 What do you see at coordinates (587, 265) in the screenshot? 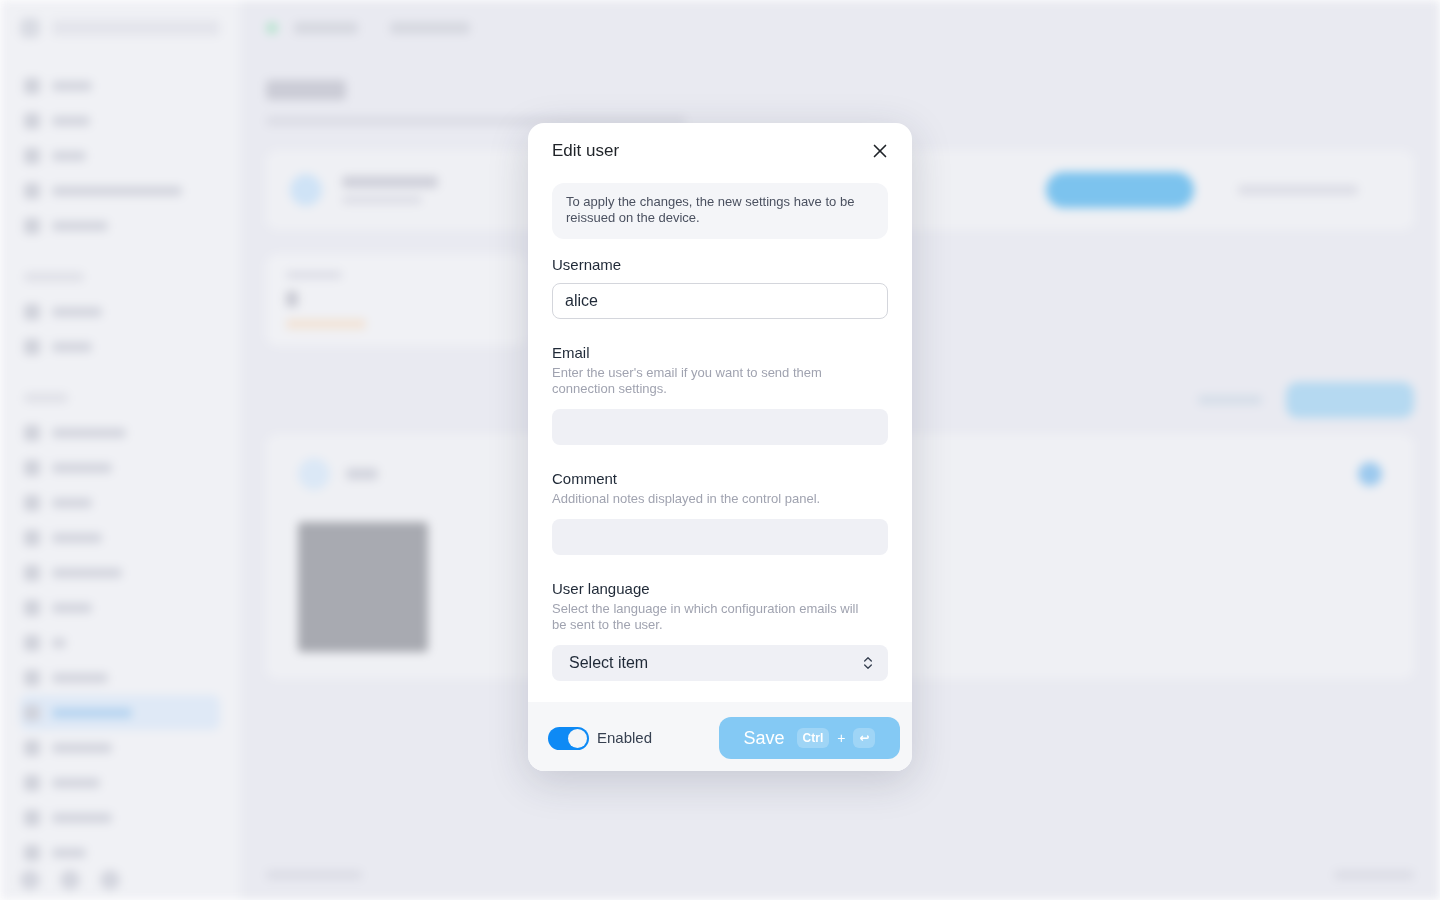
I see `field-label: Username` at bounding box center [587, 265].